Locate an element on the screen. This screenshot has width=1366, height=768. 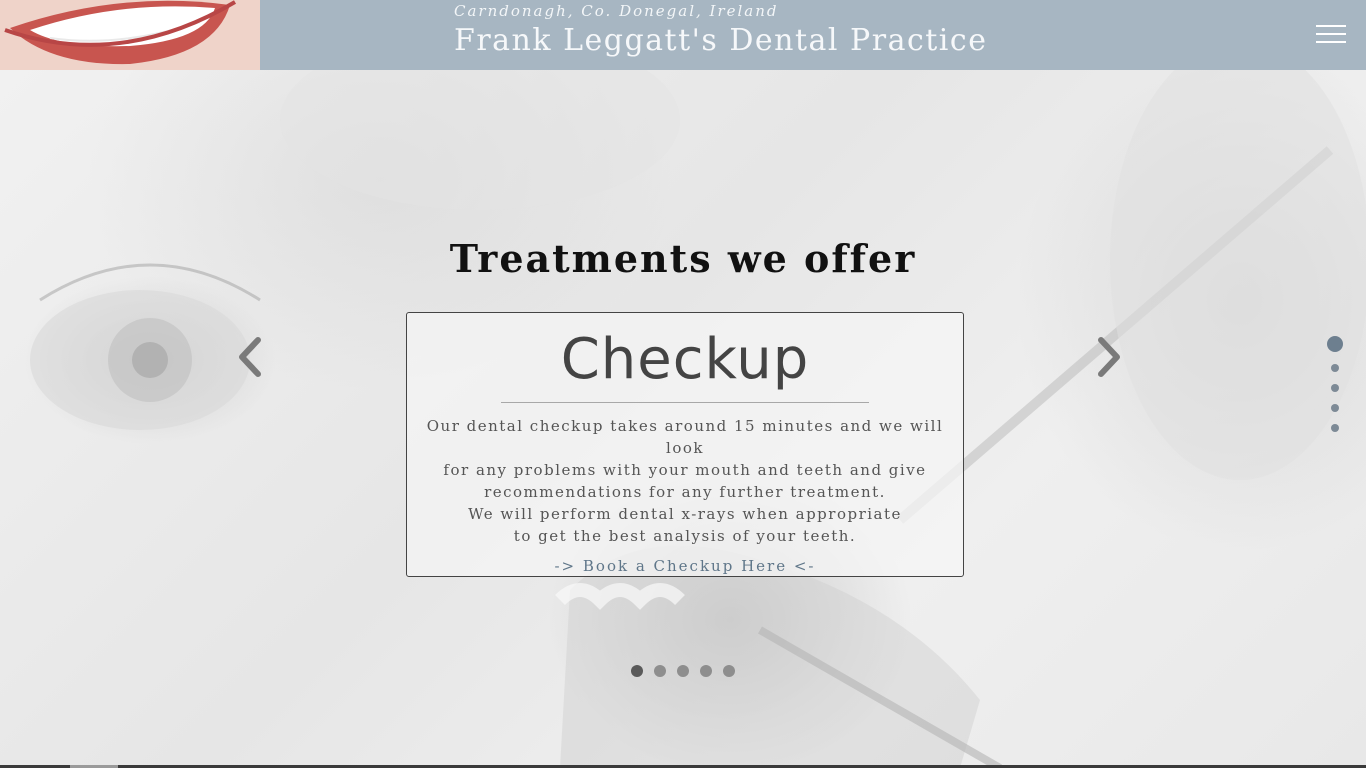
section-nav is located at coordinates (1335, 384).